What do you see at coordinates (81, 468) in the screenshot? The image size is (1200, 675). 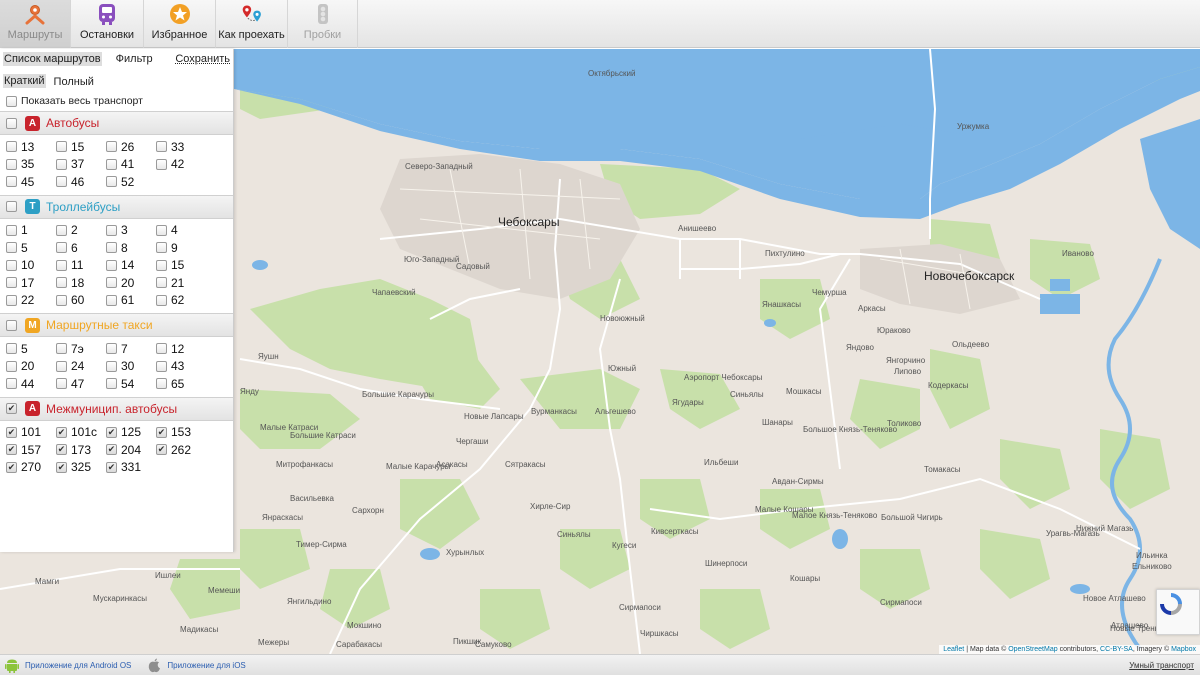 I see `route-item: ✔ 325` at bounding box center [81, 468].